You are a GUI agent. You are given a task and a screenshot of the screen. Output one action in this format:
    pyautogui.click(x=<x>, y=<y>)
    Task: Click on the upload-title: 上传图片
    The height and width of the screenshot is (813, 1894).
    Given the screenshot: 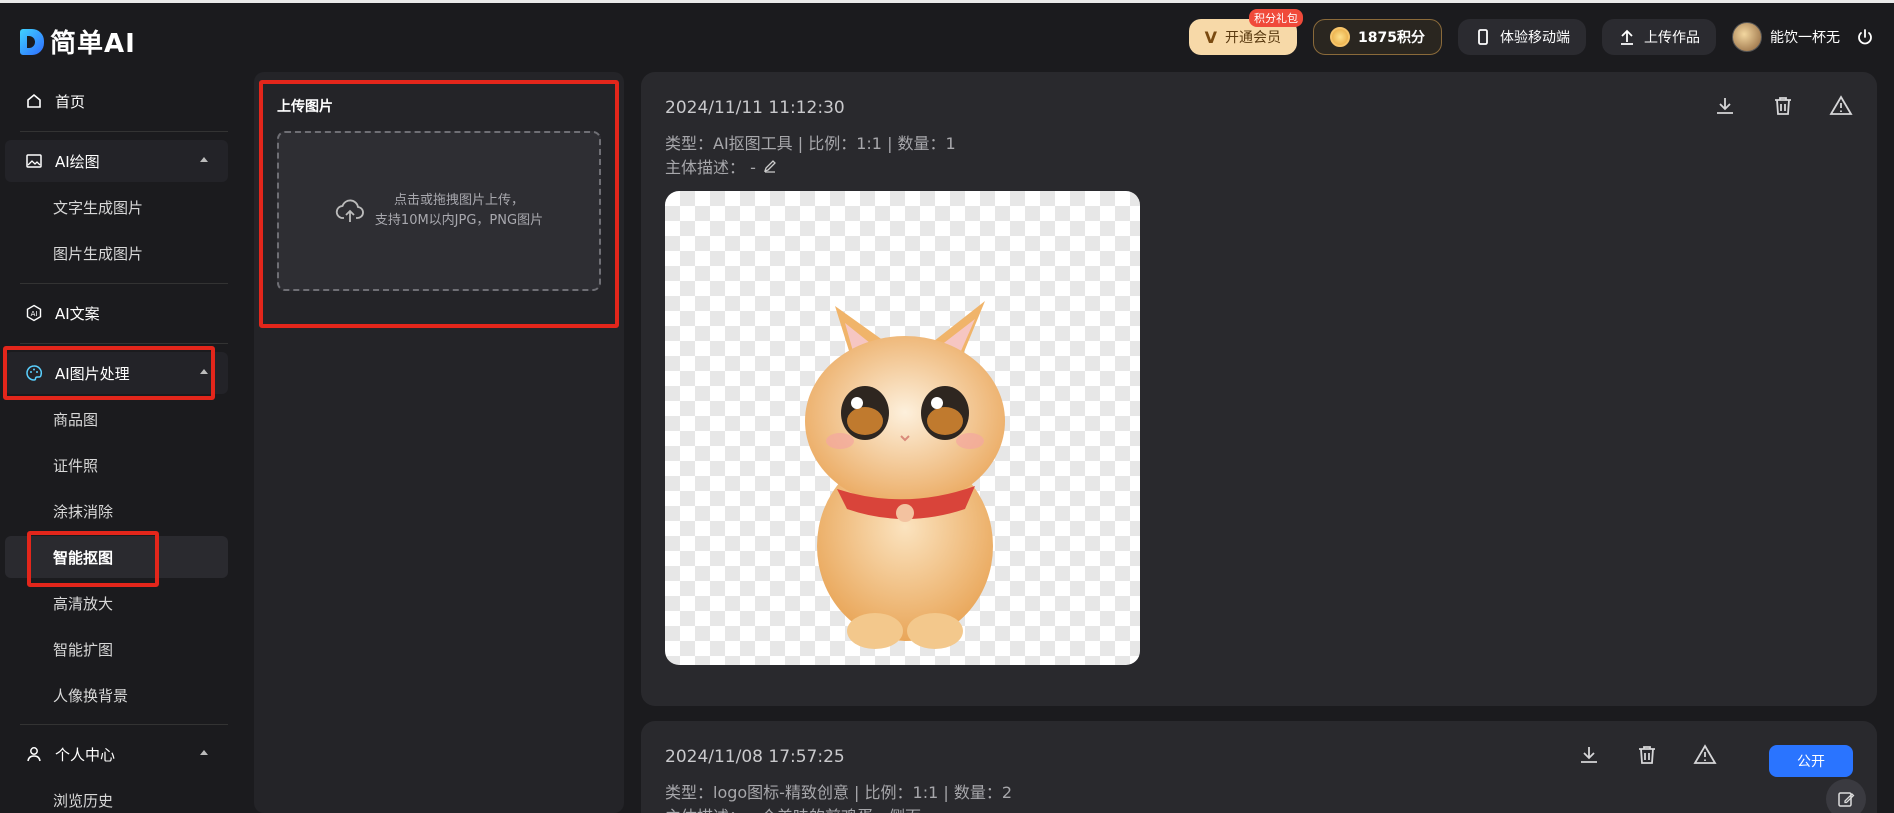 What is the action you would take?
    pyautogui.click(x=305, y=107)
    